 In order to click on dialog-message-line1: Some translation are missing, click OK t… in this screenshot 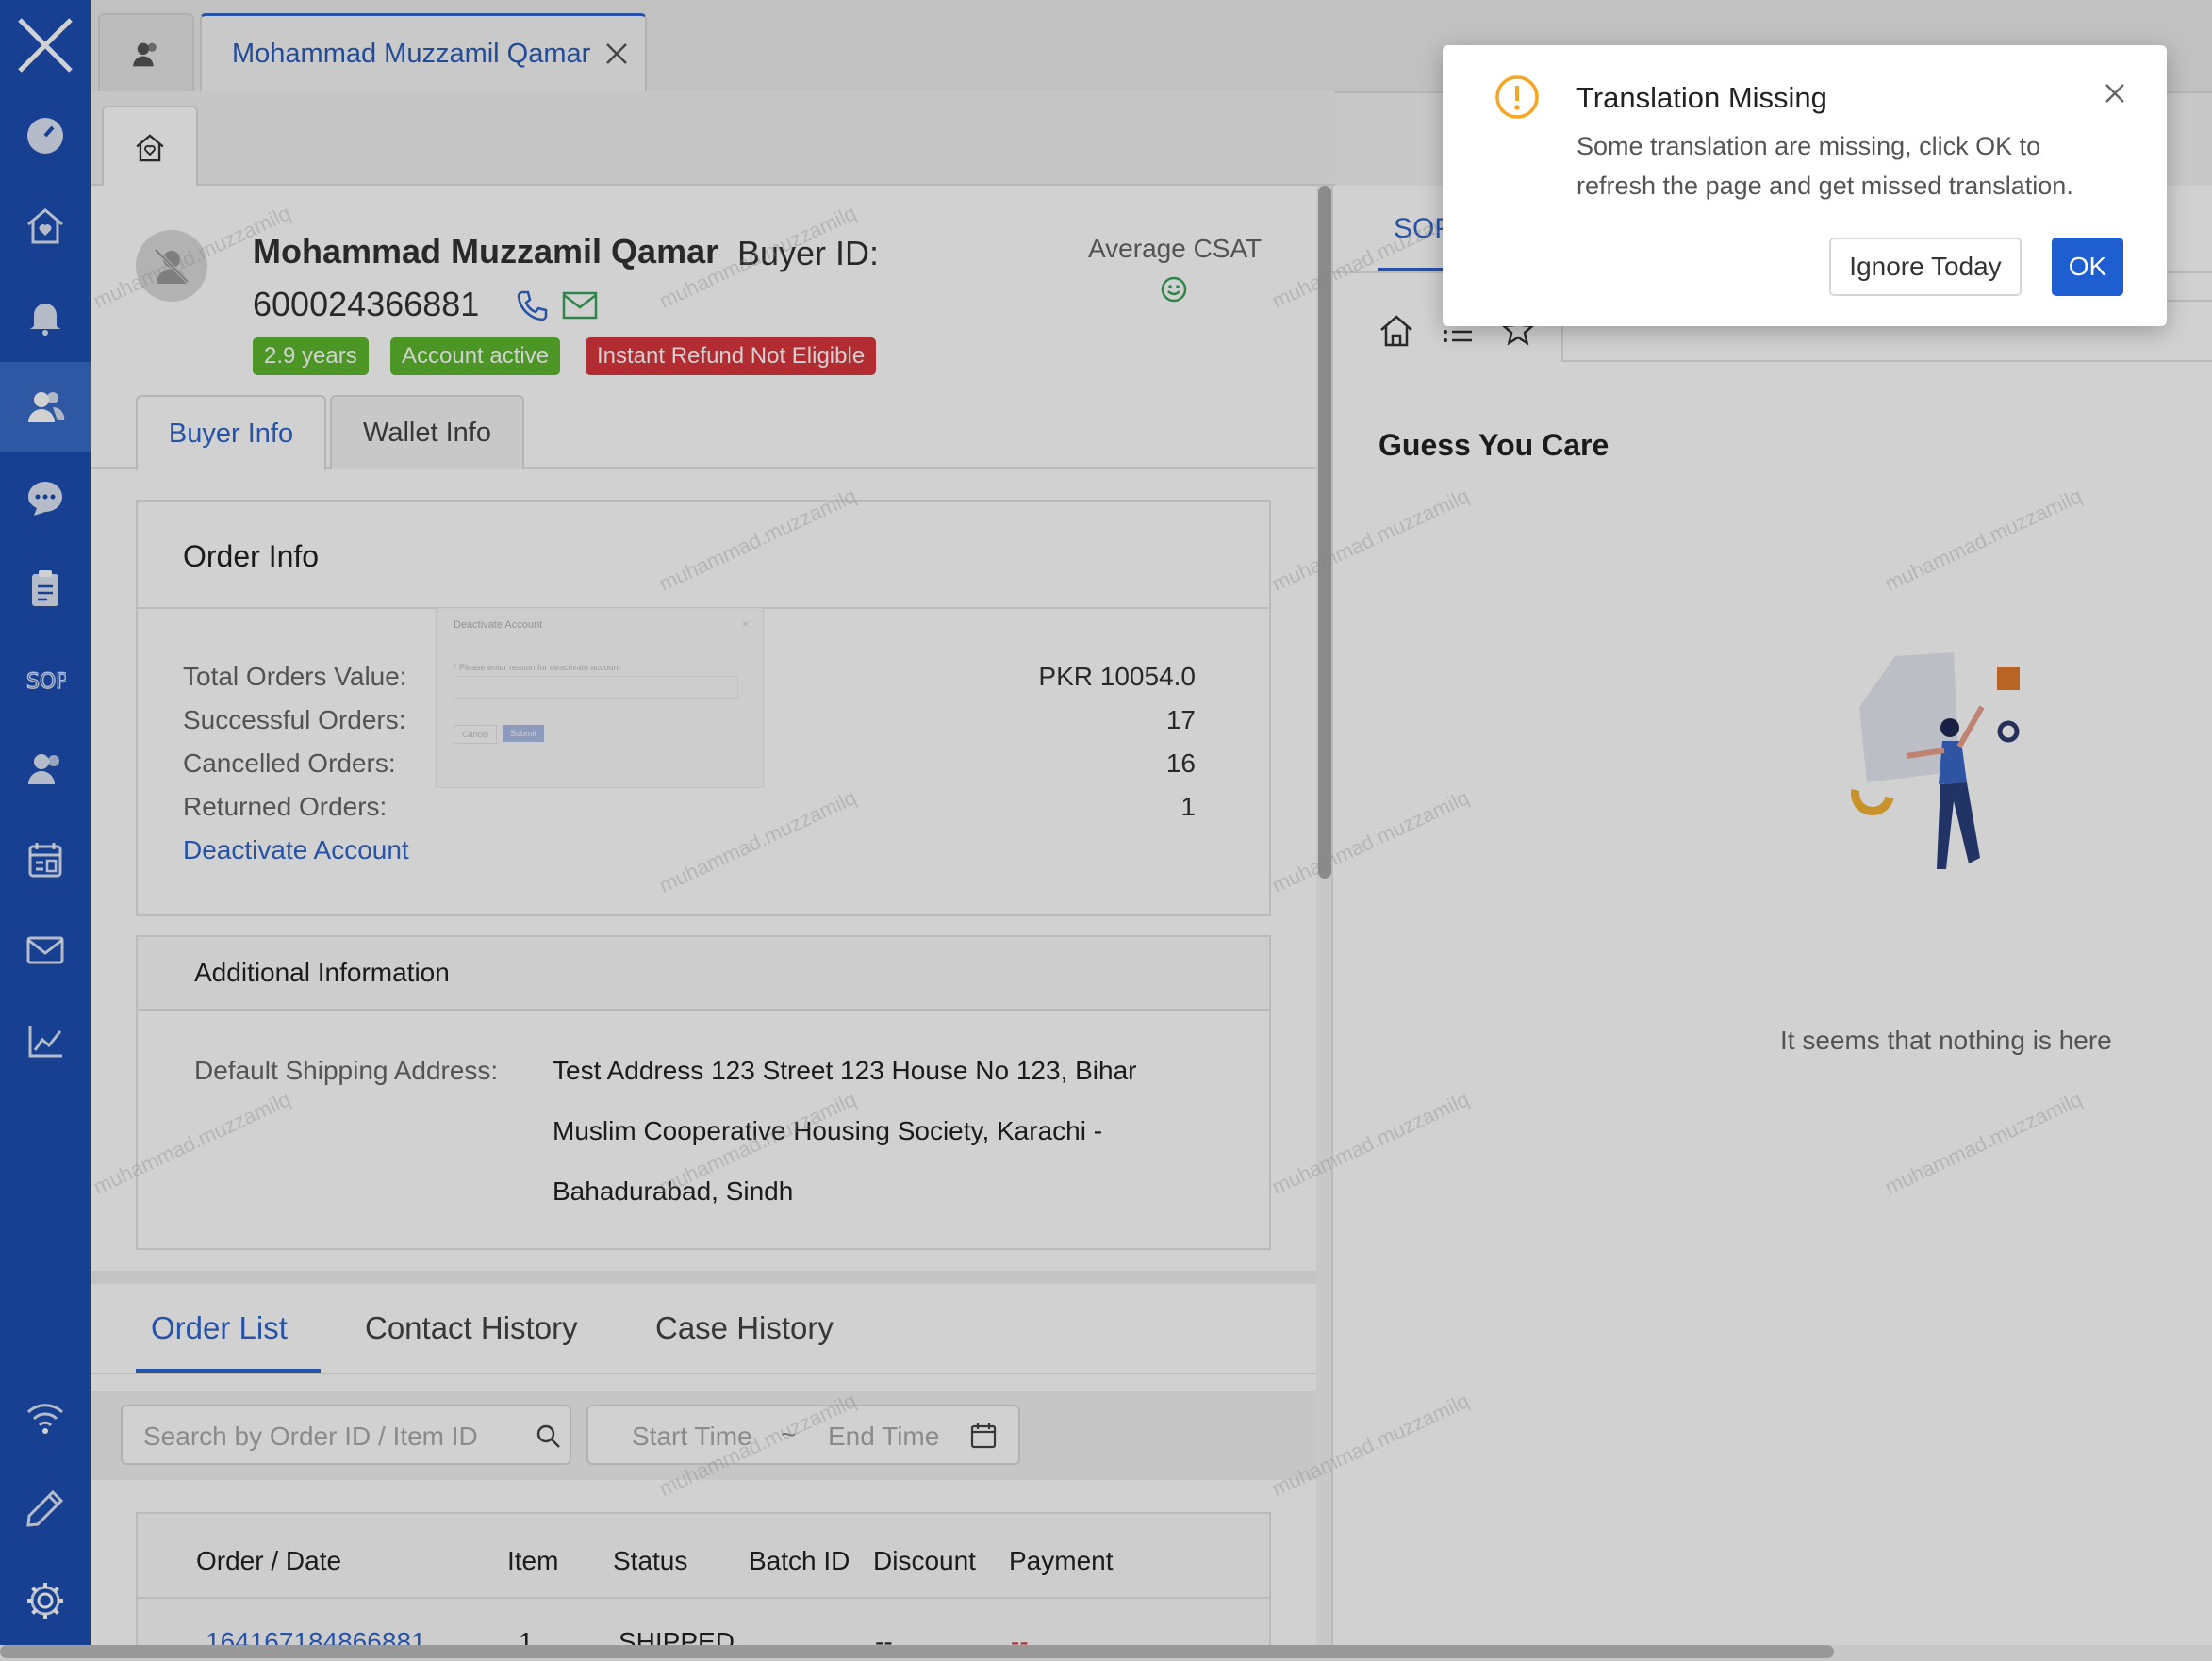, I will do `click(1808, 146)`.